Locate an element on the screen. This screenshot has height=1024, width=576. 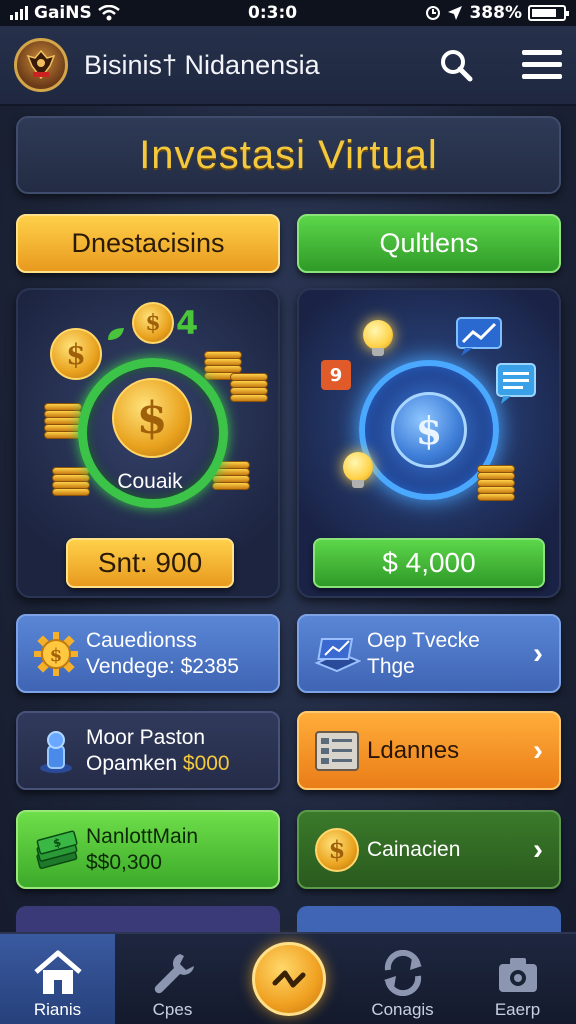
tile-title: Moor Paston is located at coordinates (146, 737).